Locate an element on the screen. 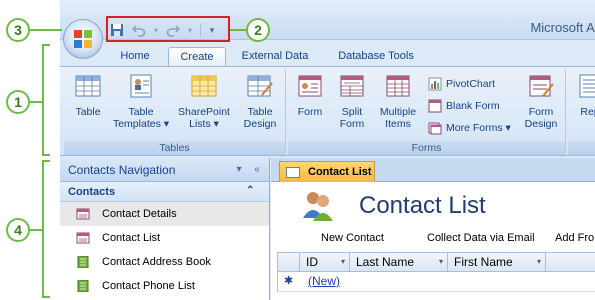  callout-3-leader is located at coordinates (46, 30).